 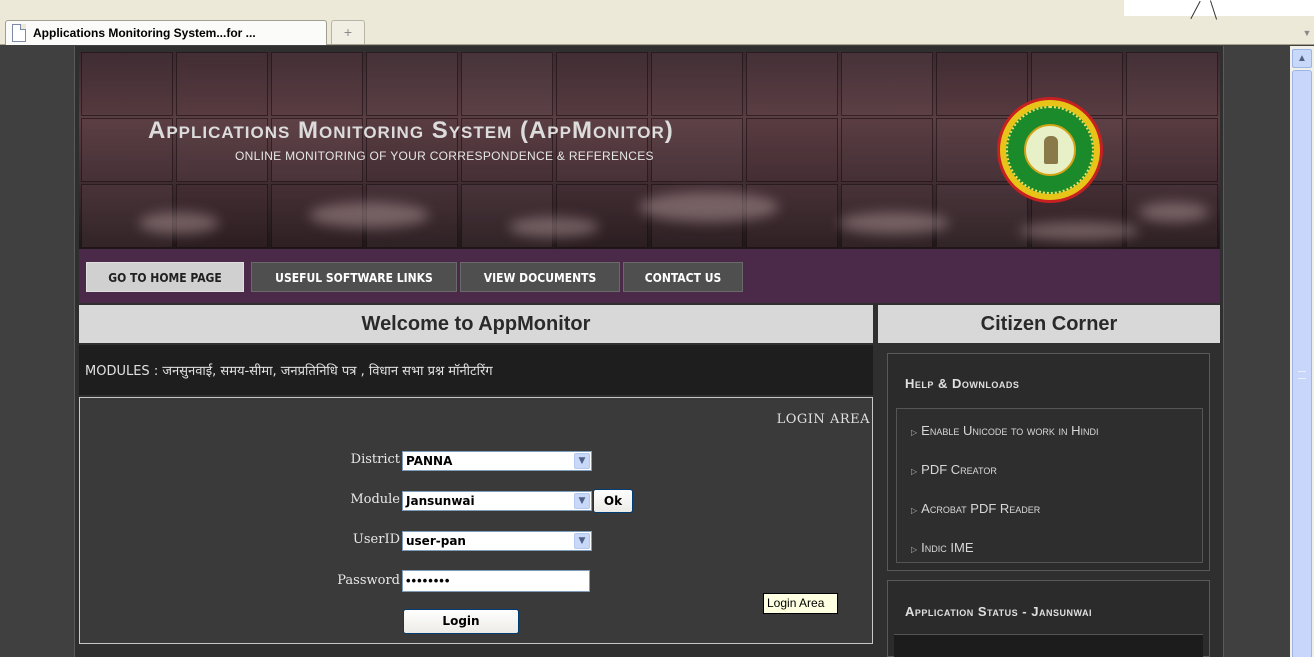 I want to click on state-emblem-logo, so click(x=1050, y=150).